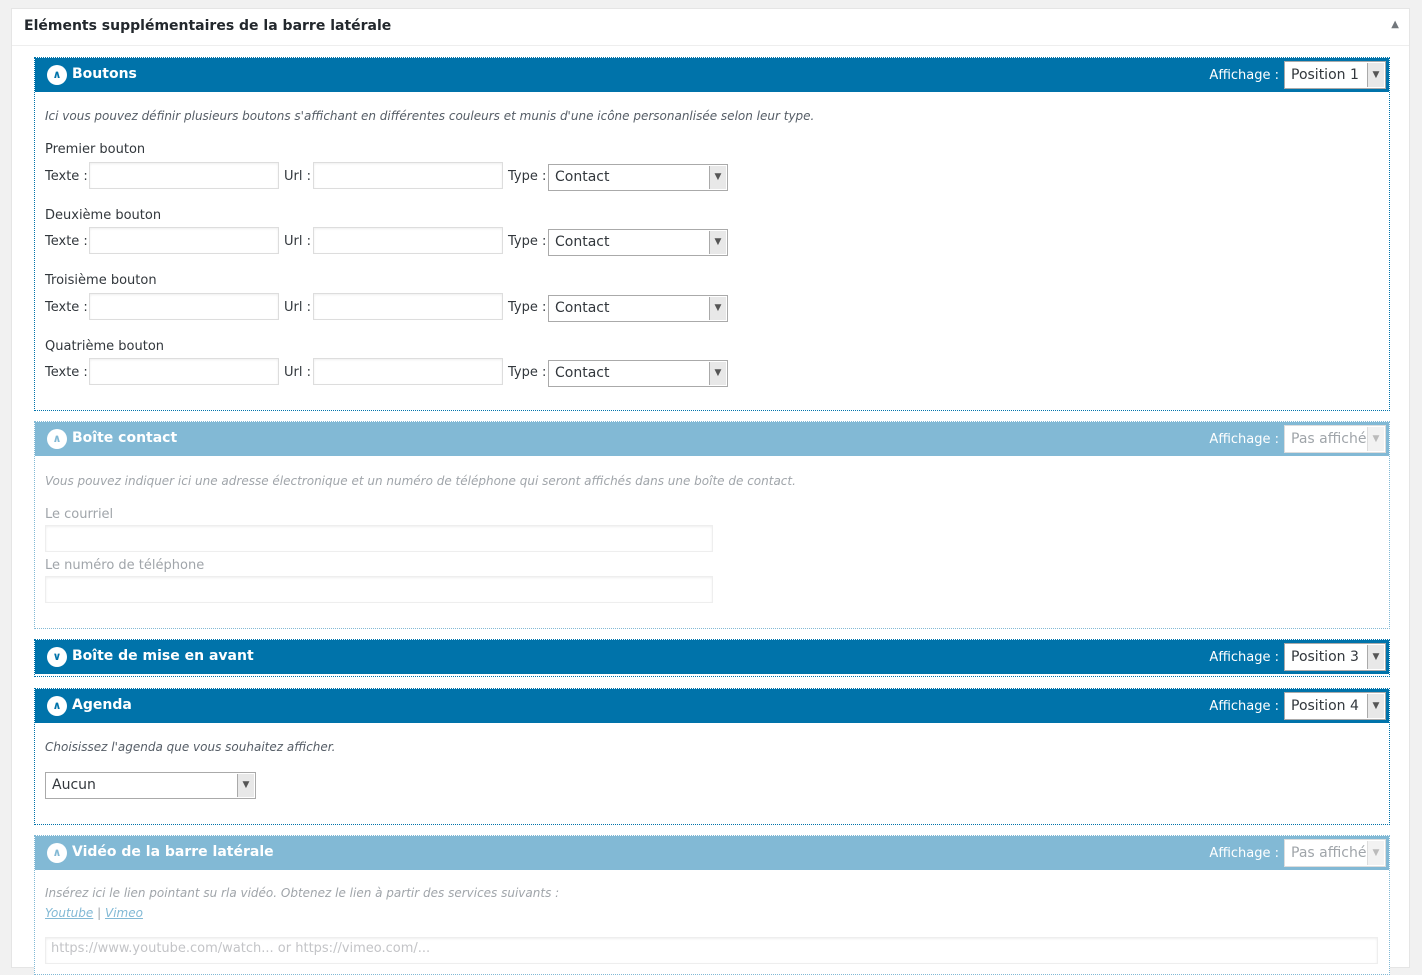 The width and height of the screenshot is (1422, 975). Describe the element at coordinates (124, 913) in the screenshot. I see `vimeo-link: Vimeo` at that location.